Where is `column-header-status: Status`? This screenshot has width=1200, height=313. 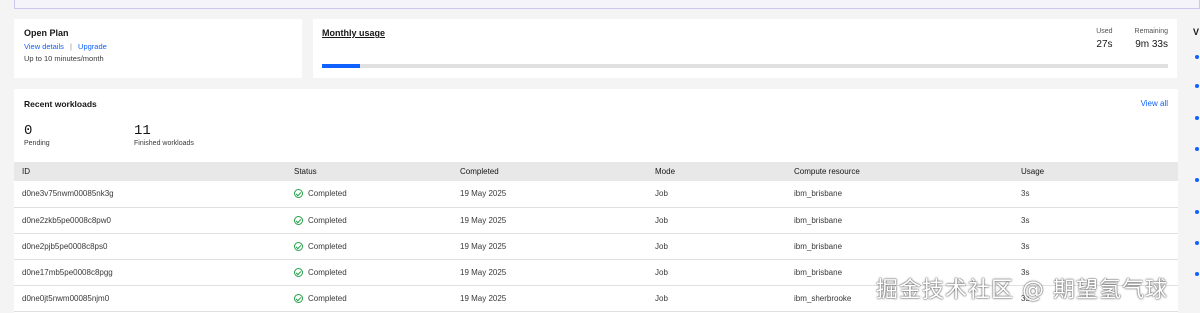
column-header-status: Status is located at coordinates (369, 171).